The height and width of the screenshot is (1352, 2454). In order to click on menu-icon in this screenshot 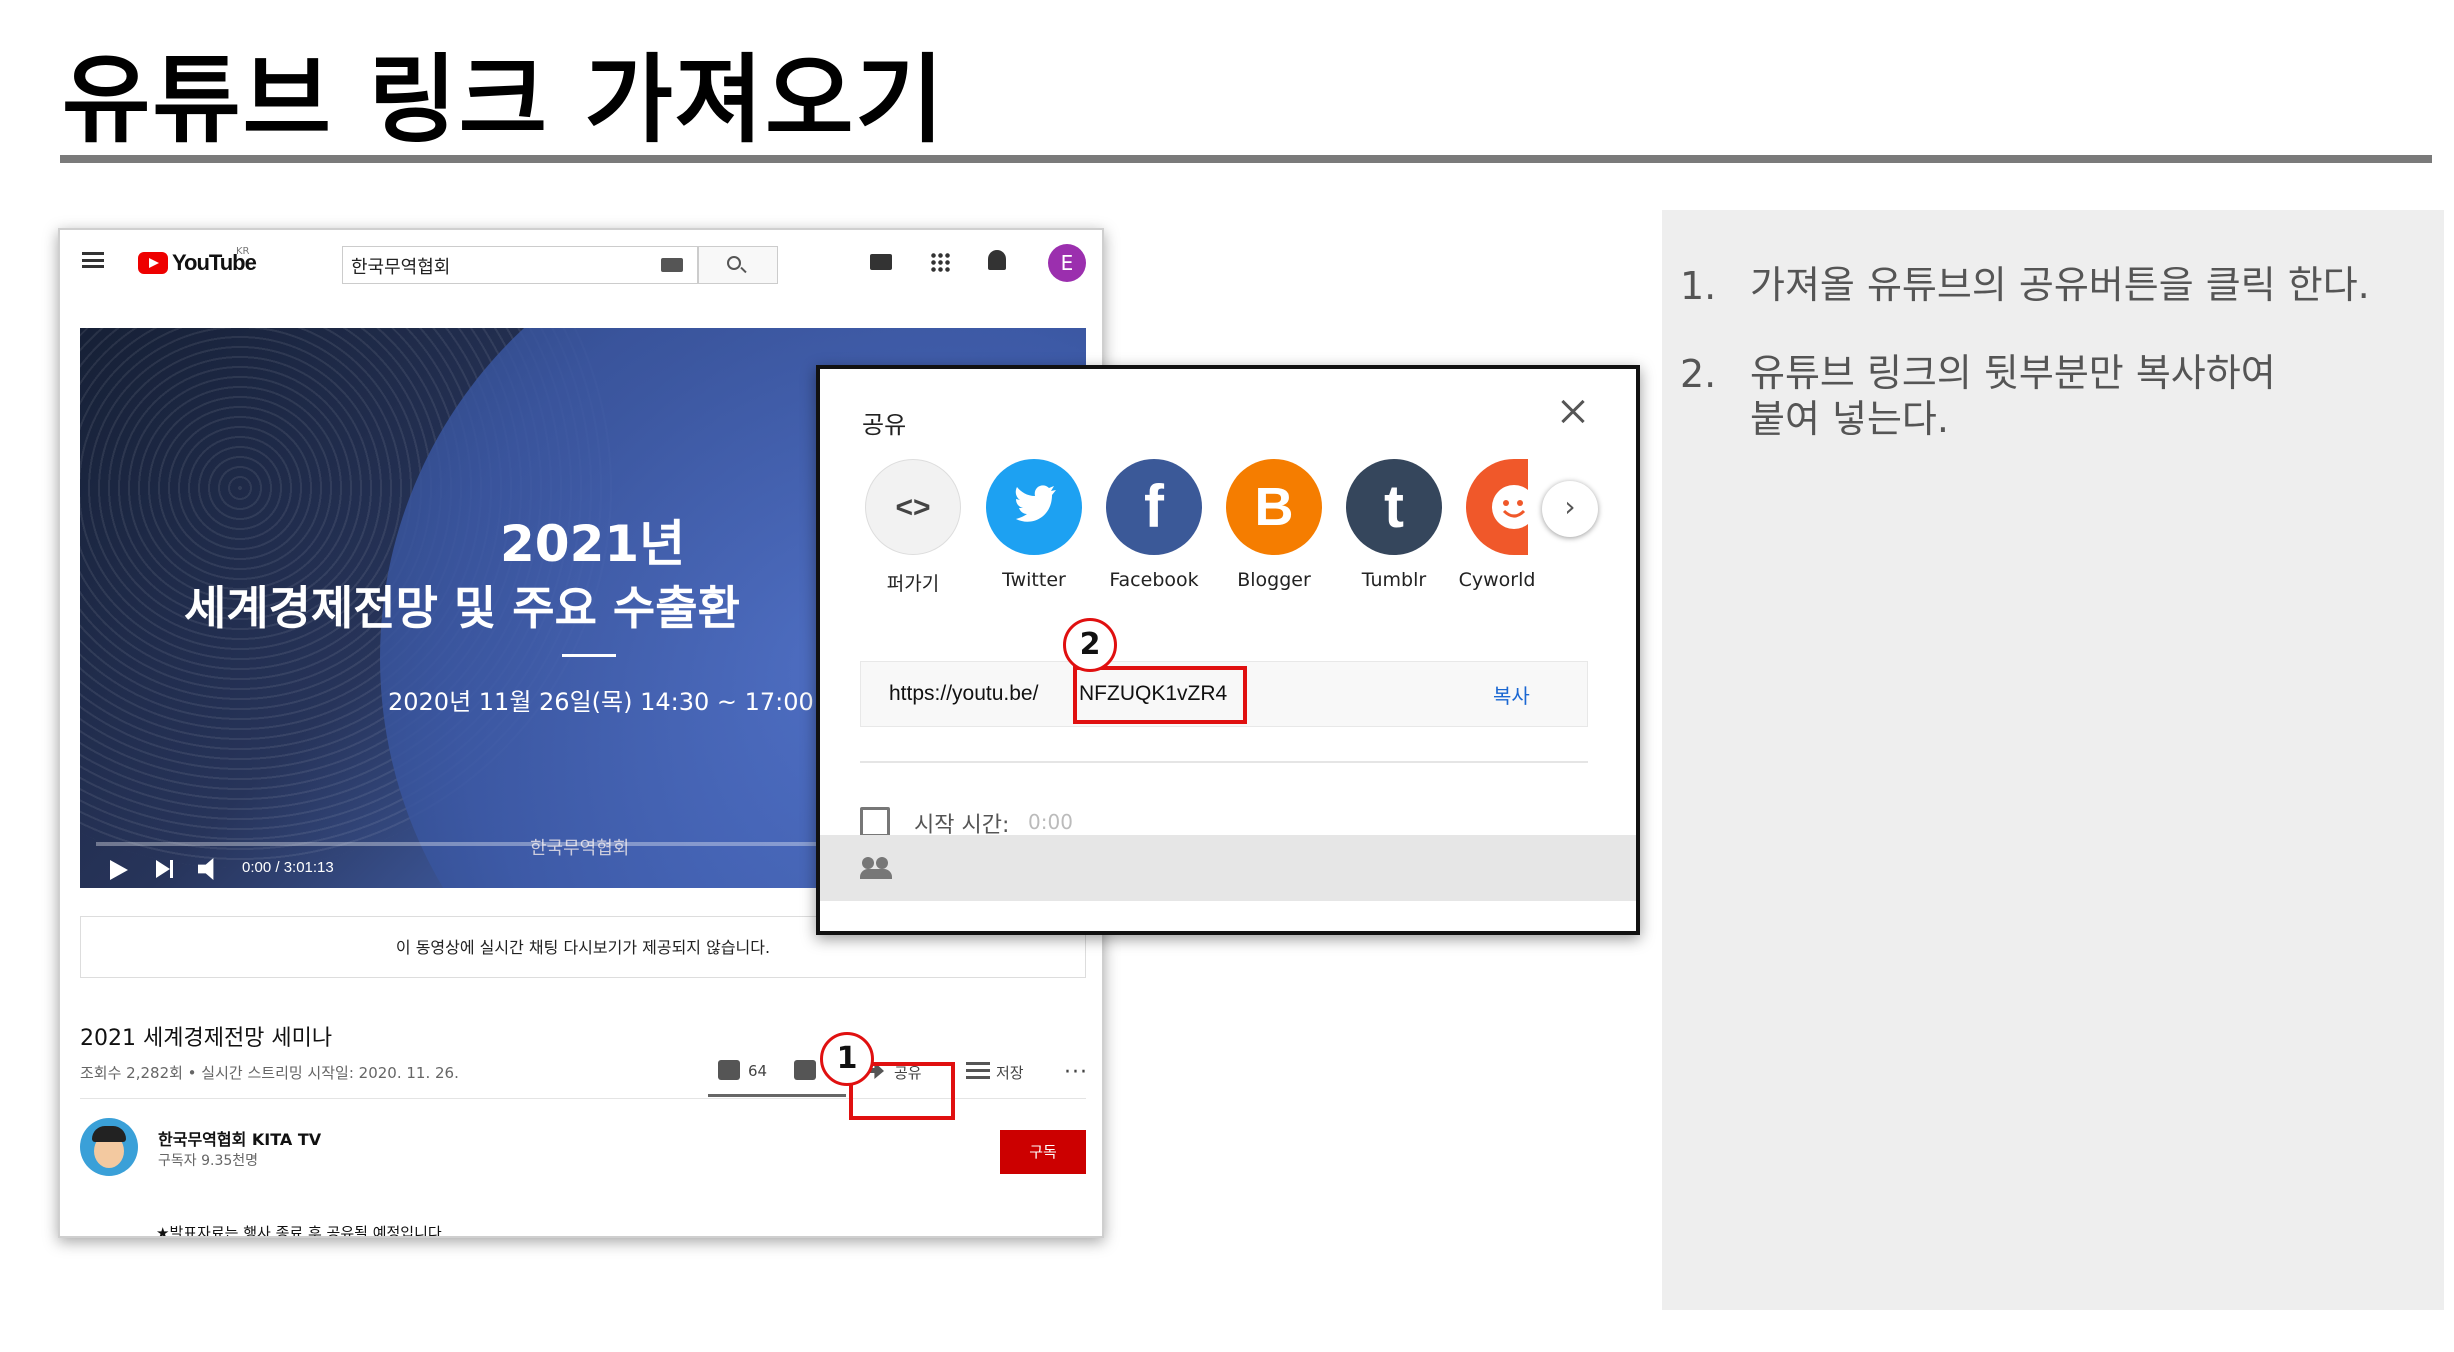, I will do `click(93, 260)`.